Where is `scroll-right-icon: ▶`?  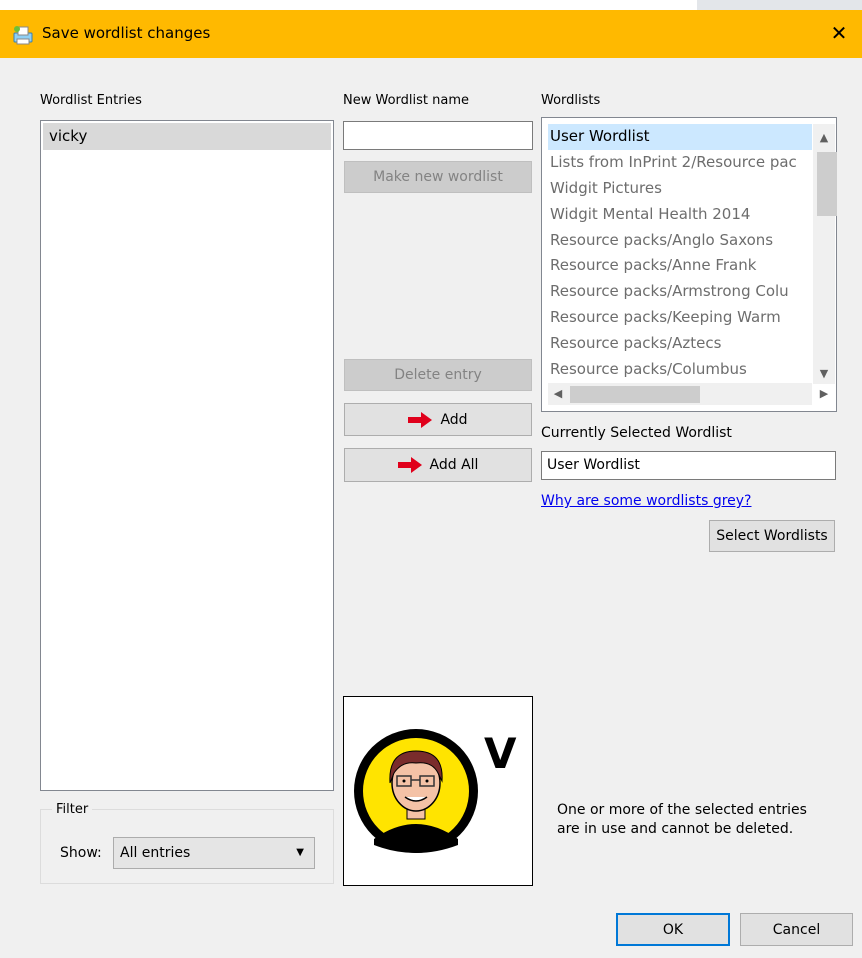
scroll-right-icon: ▶ is located at coordinates (824, 394).